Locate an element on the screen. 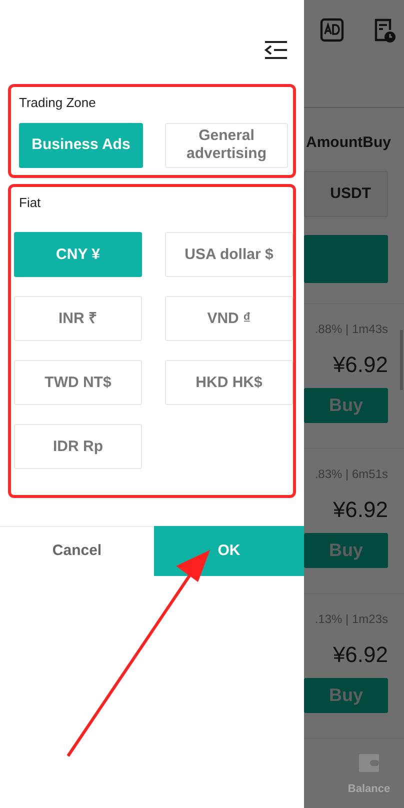 The image size is (404, 808). option-button: VND ₫ is located at coordinates (229, 318).